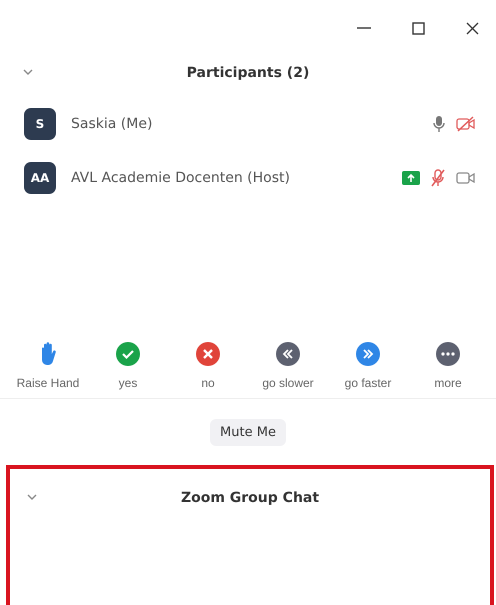  Describe the element at coordinates (368, 354) in the screenshot. I see `fast-forward-icon` at that location.